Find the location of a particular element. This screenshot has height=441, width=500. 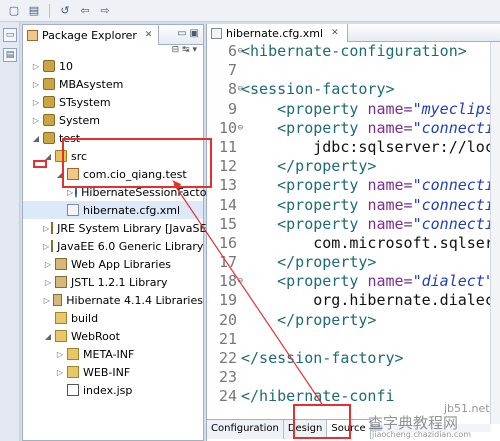

minimize-view-icon: ▭ is located at coordinates (181, 33).